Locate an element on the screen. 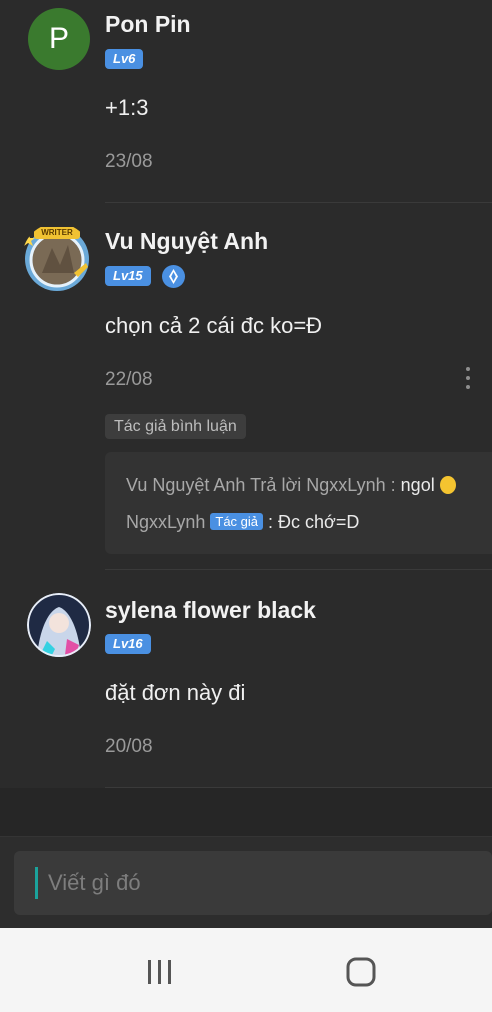 The height and width of the screenshot is (1012, 492). avatar-frame-label: WRITER is located at coordinates (57, 232).